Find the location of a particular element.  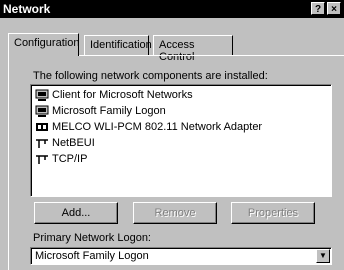

component-label: MELCO WLI-PCM 802.11 Network Adapter is located at coordinates (157, 127).